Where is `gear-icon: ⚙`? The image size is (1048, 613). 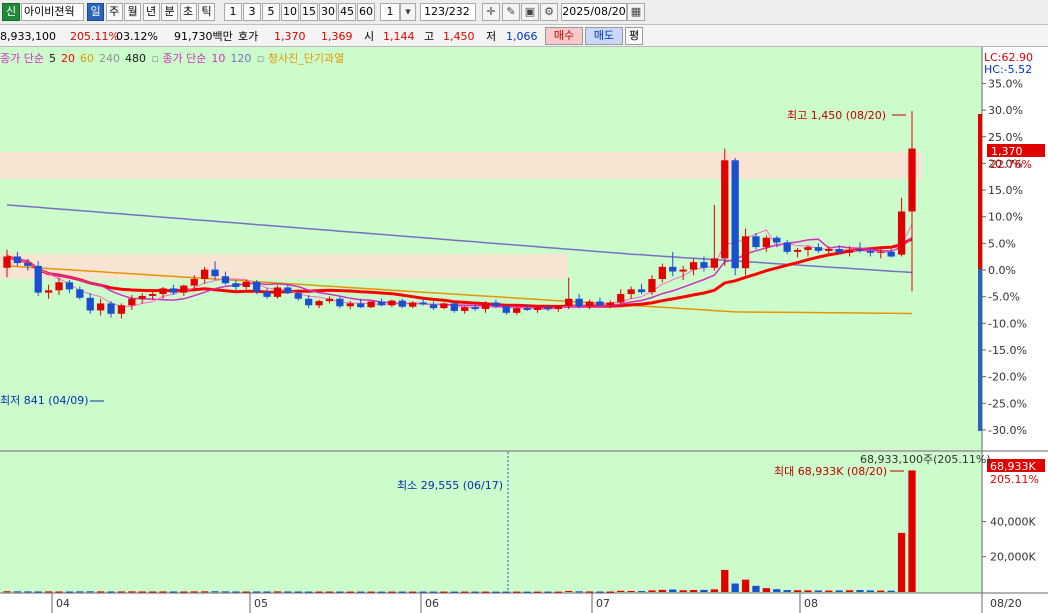 gear-icon: ⚙ is located at coordinates (549, 12).